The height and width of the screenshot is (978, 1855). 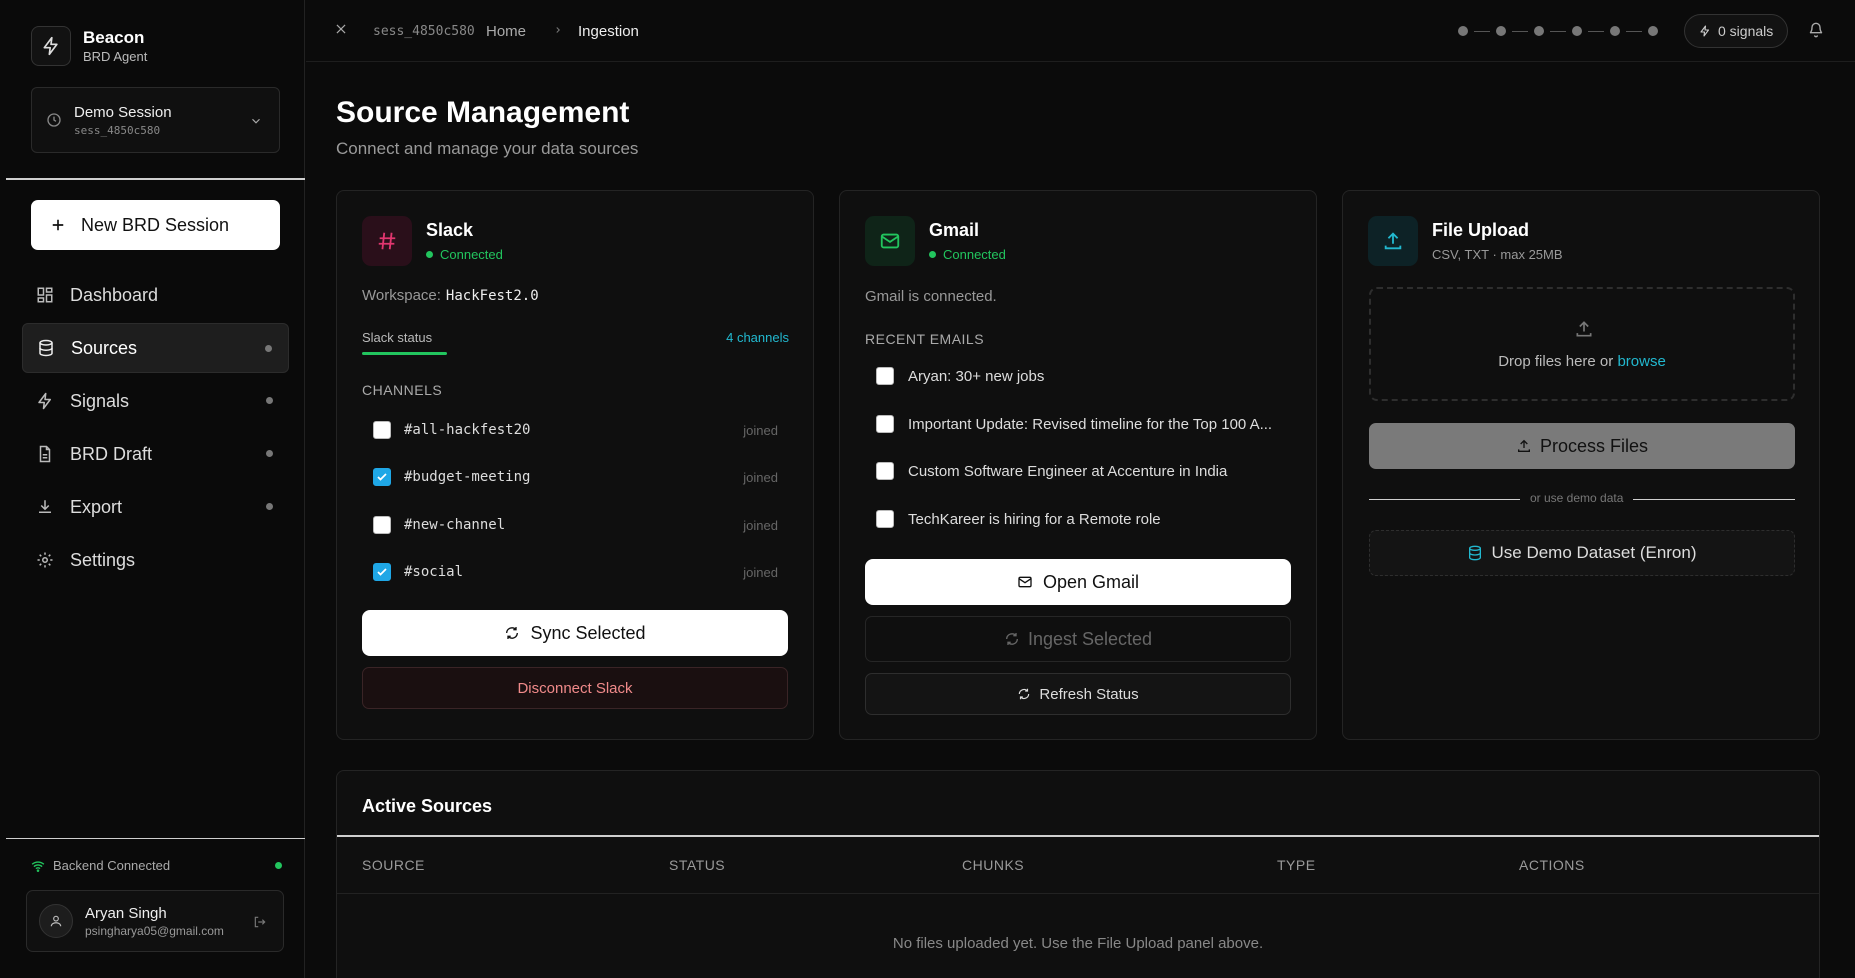 I want to click on breadcrumb-home: Home, so click(x=506, y=31).